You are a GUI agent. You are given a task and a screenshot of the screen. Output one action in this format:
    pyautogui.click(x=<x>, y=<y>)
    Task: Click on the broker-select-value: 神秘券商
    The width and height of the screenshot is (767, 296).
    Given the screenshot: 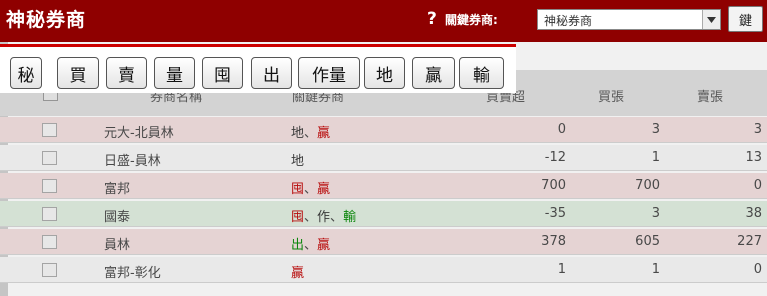 What is the action you would take?
    pyautogui.click(x=568, y=21)
    